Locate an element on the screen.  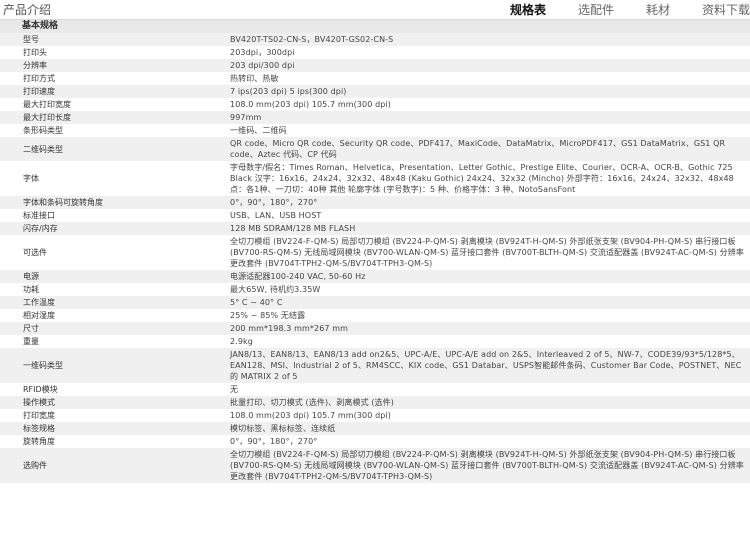
product-header: 产品介绍 规格表 选配件 耗材 资料下载 is located at coordinates (375, 10).